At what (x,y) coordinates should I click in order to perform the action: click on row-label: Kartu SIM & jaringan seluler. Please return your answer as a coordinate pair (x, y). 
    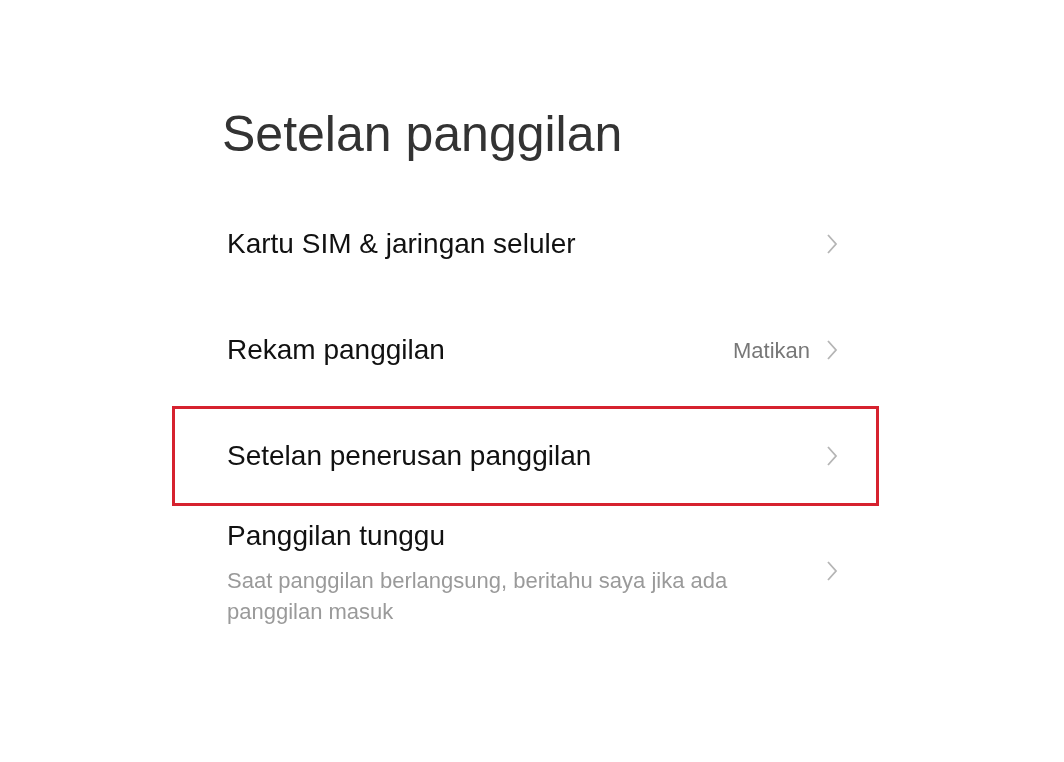
    Looking at the image, I should click on (401, 244).